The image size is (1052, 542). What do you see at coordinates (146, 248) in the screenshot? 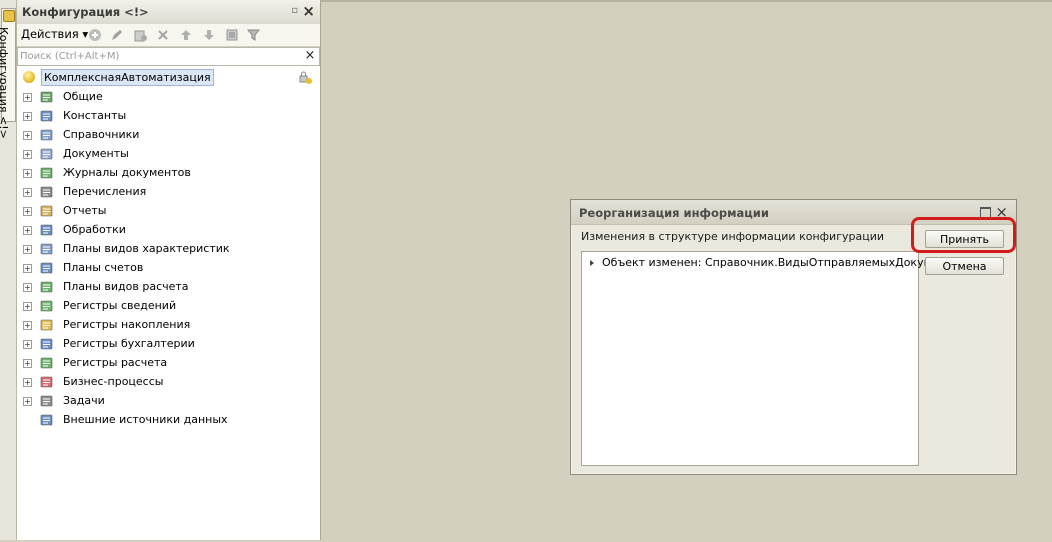
I see `tree-item-label: Планы видов характеристик` at bounding box center [146, 248].